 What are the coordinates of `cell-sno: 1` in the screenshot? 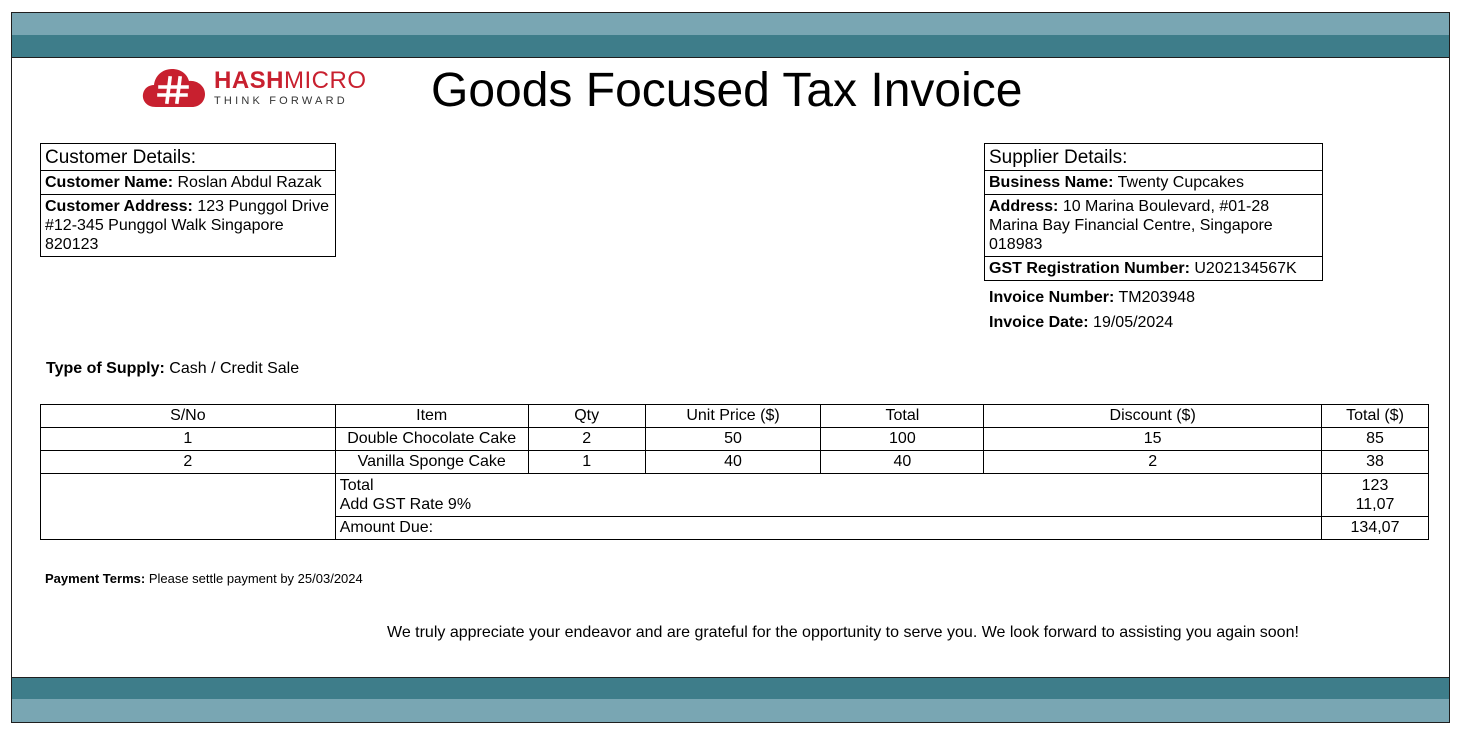 It's located at (188, 439).